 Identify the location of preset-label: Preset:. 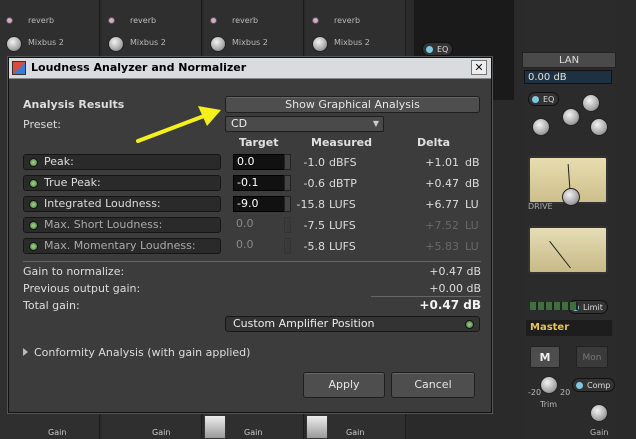
(42, 124).